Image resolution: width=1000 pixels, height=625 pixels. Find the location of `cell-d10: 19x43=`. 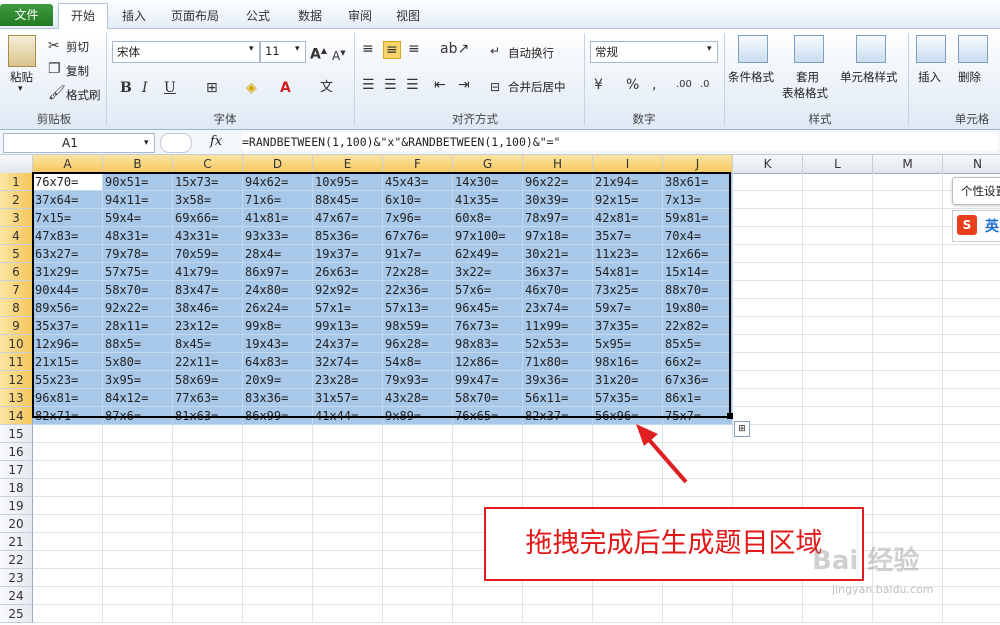

cell-d10: 19x43= is located at coordinates (278, 344).